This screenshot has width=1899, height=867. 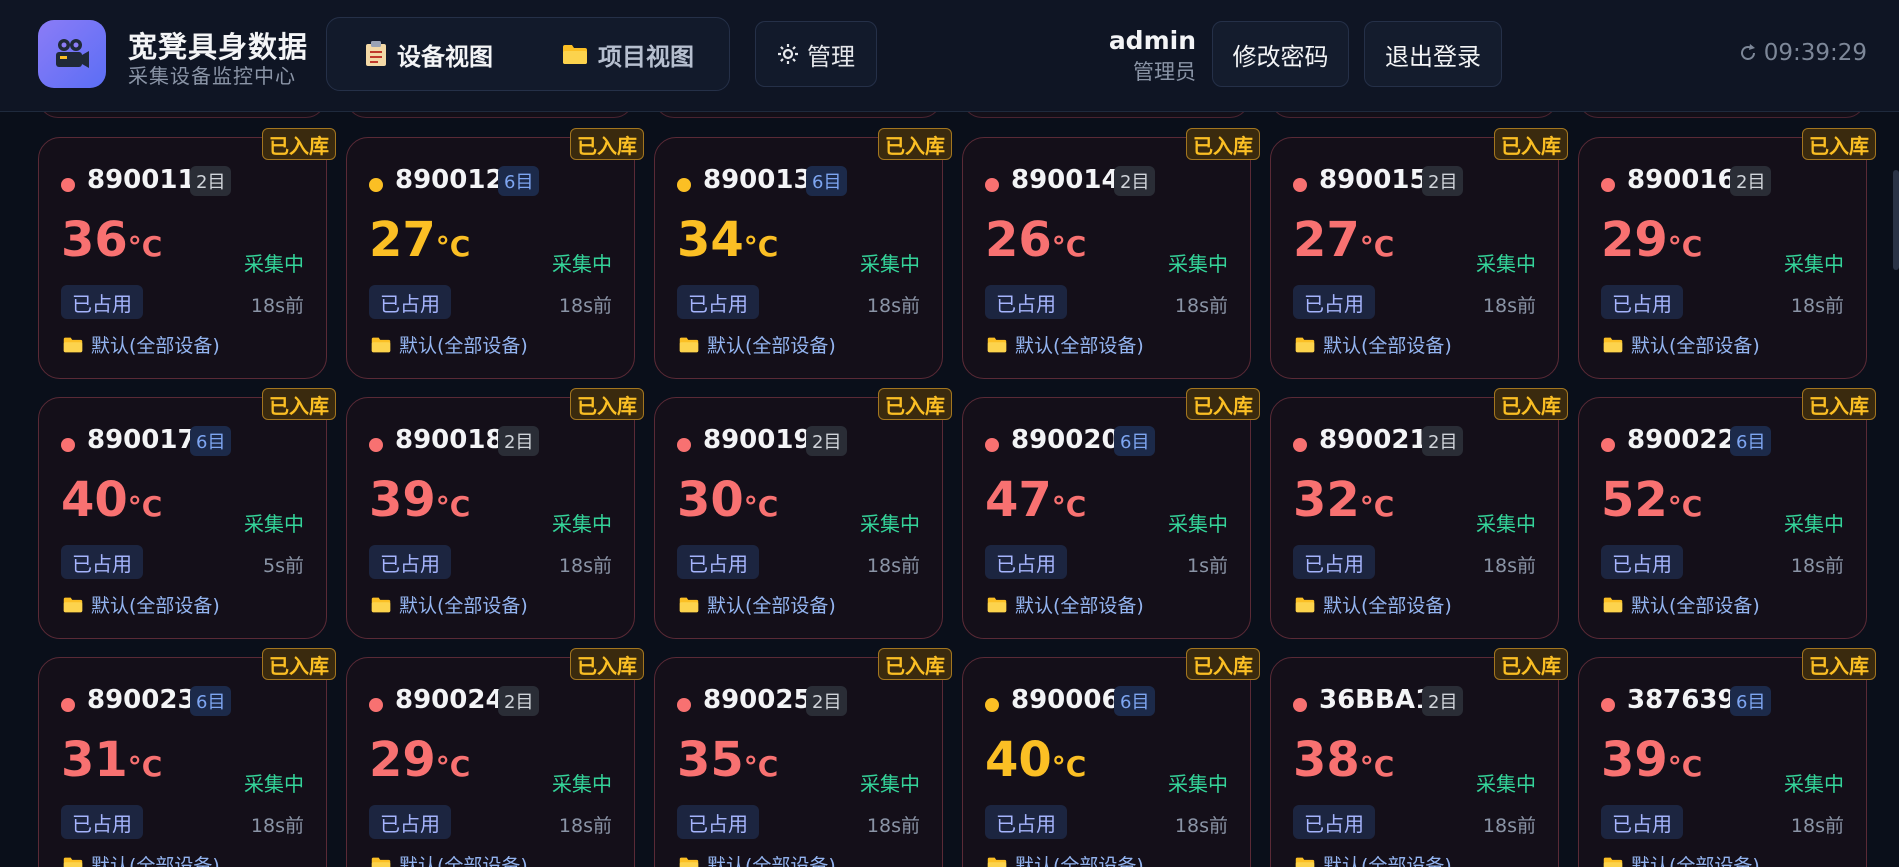 I want to click on tab-device-view: 设备视图, so click(x=429, y=54).